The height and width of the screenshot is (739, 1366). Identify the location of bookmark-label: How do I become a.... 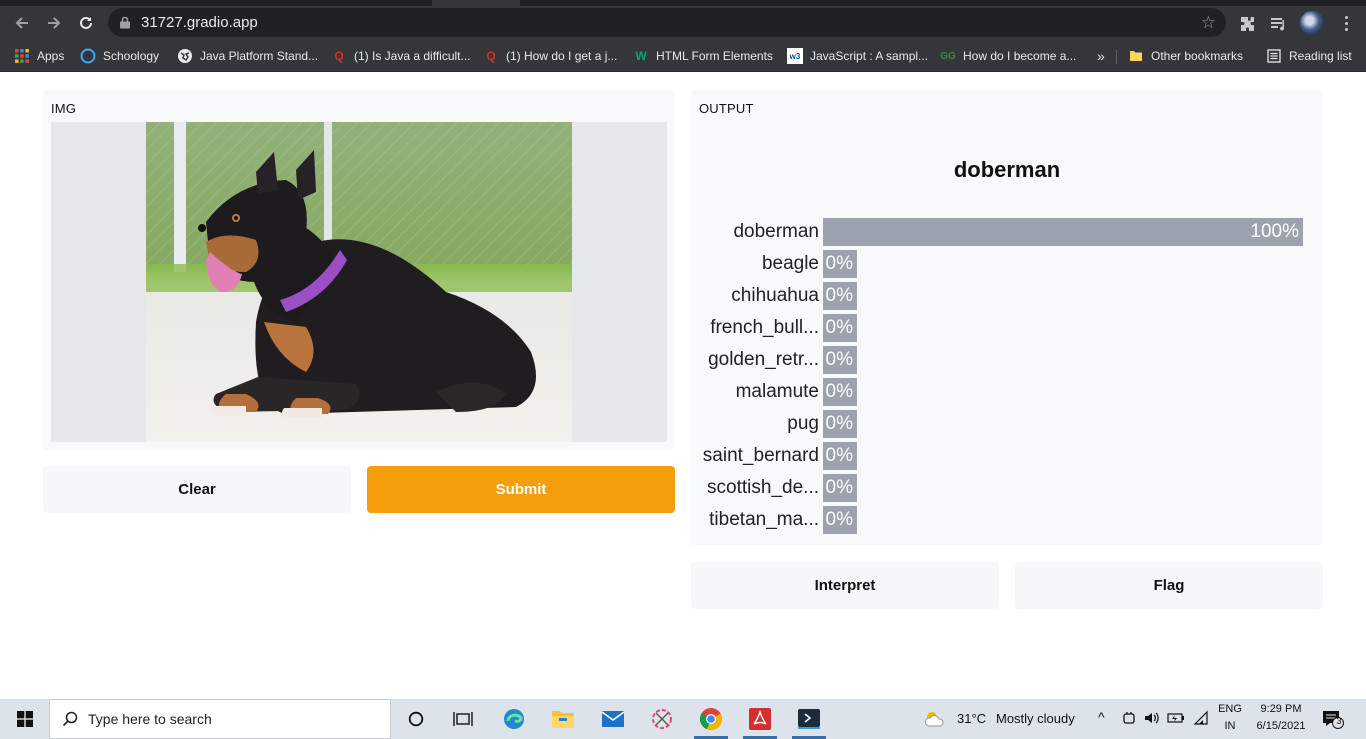
(1020, 56).